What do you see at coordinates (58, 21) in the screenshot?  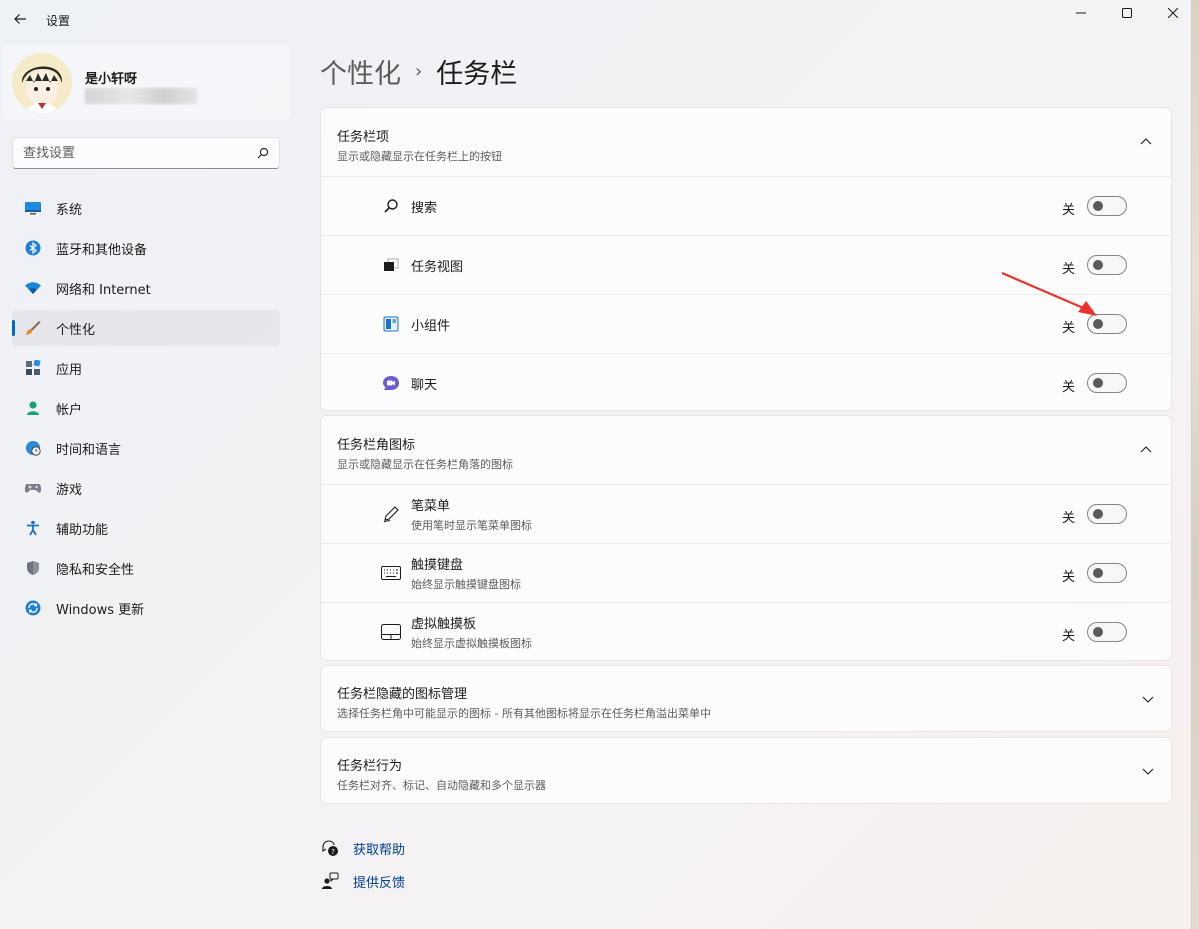 I see `app-title: 设置` at bounding box center [58, 21].